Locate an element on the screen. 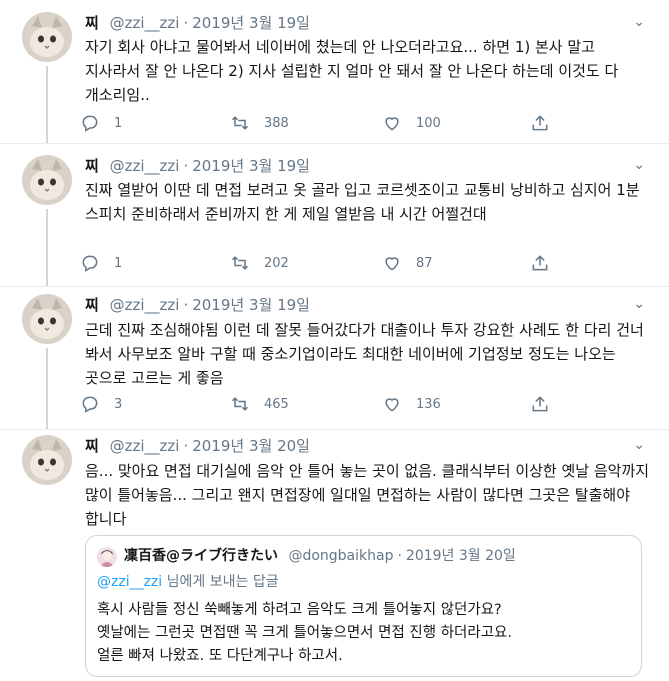 The height and width of the screenshot is (681, 669). reply-button: 3 is located at coordinates (101, 404).